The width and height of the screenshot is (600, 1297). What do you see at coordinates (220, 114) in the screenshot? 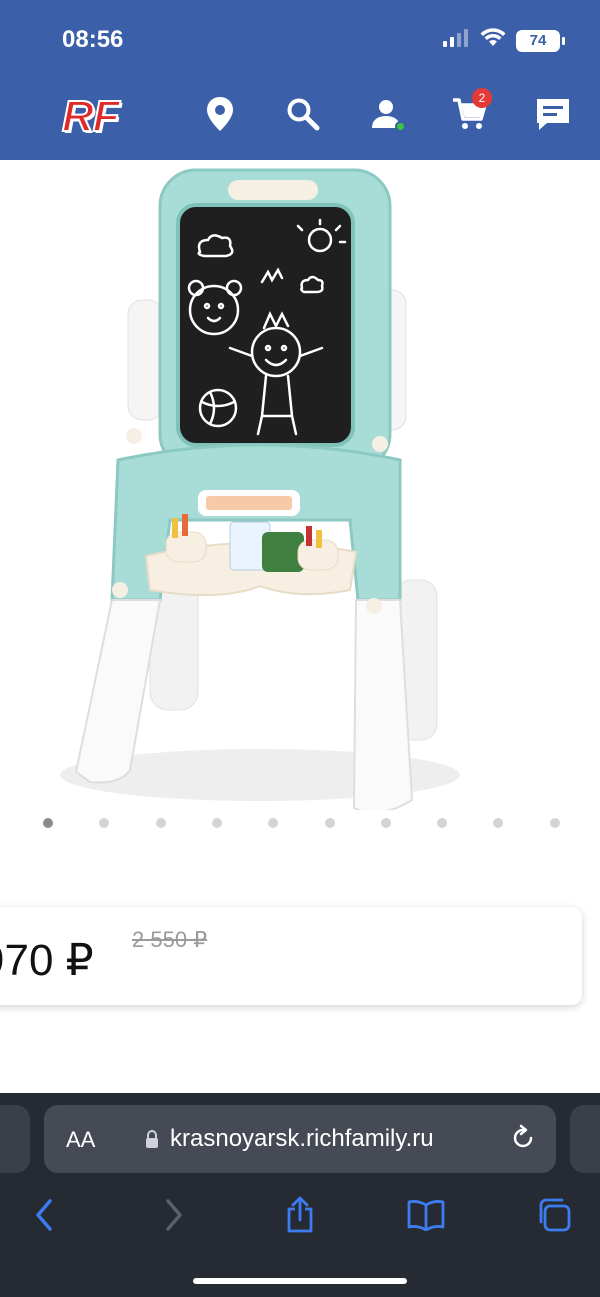
I see `location-pin-icon` at bounding box center [220, 114].